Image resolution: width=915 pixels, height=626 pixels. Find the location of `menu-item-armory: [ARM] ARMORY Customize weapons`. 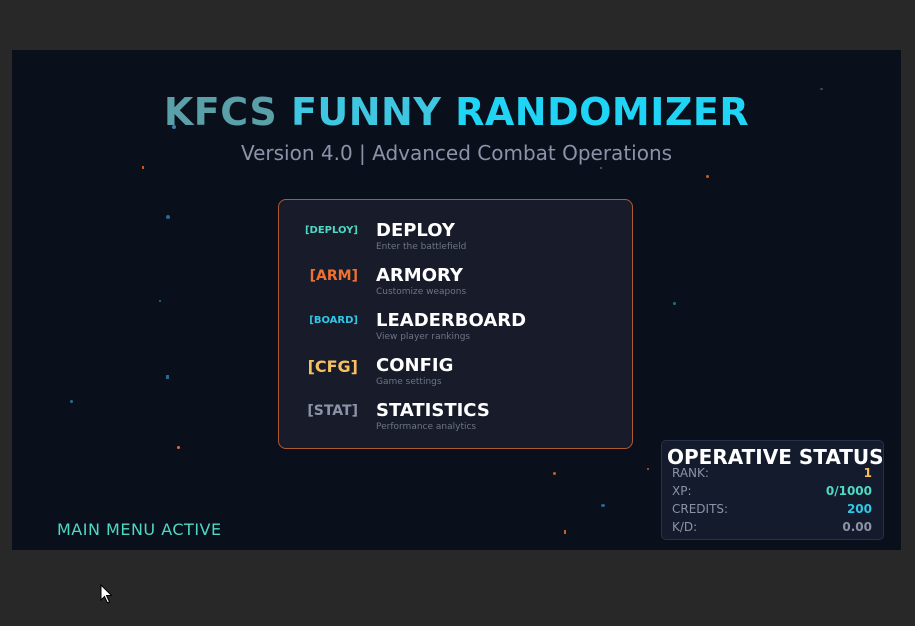

menu-item-armory: [ARM] ARMORY Customize weapons is located at coordinates (455, 280).